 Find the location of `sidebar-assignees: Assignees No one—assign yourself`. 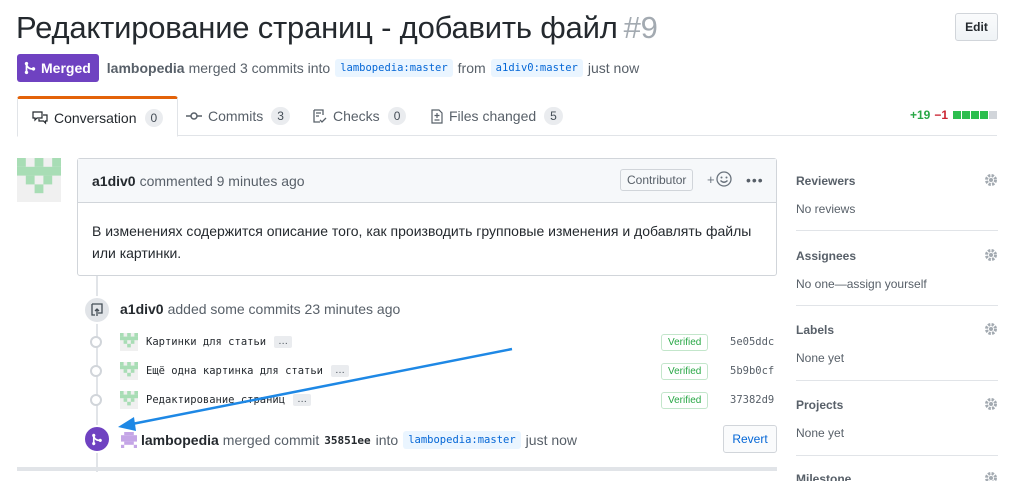

sidebar-assignees: Assignees No one—assign yourself is located at coordinates (897, 270).